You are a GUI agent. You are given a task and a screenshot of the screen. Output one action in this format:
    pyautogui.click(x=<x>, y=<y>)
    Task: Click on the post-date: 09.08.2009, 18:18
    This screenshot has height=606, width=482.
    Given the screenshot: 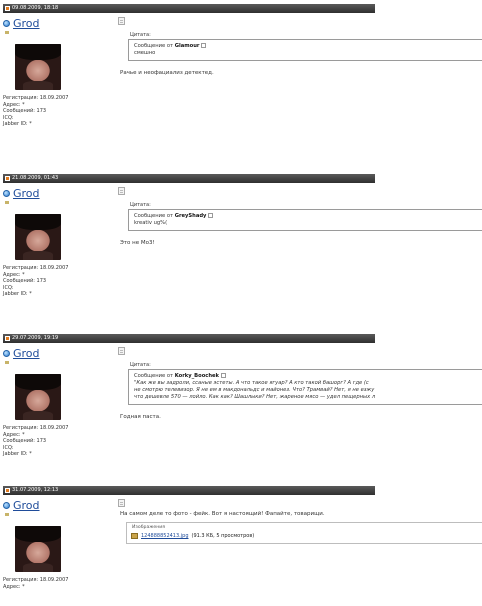 What is the action you would take?
    pyautogui.click(x=35, y=8)
    